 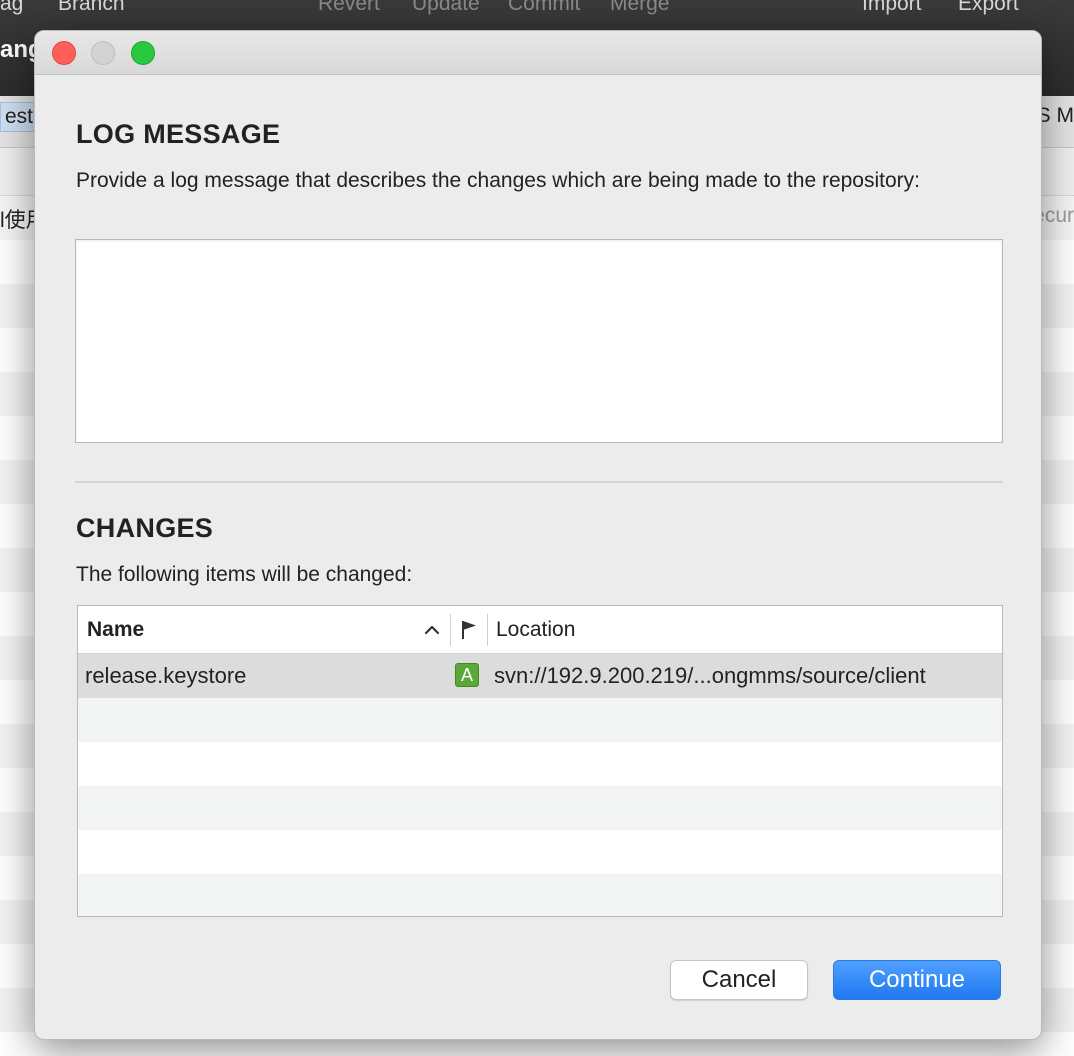 I want to click on column-header-name: Name, so click(x=115, y=630).